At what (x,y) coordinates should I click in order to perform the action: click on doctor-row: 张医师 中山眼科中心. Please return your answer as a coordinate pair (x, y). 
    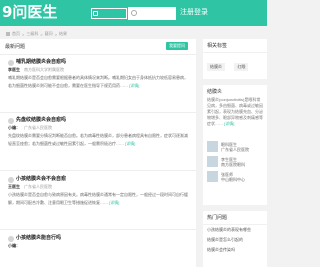
    Looking at the image, I should click on (235, 176).